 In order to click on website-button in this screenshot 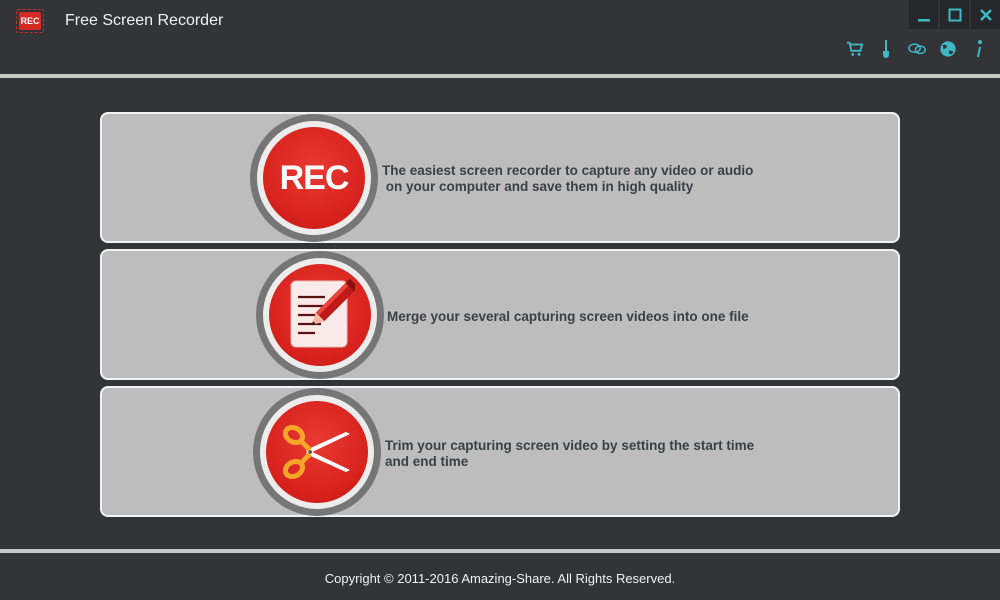, I will do `click(948, 49)`.